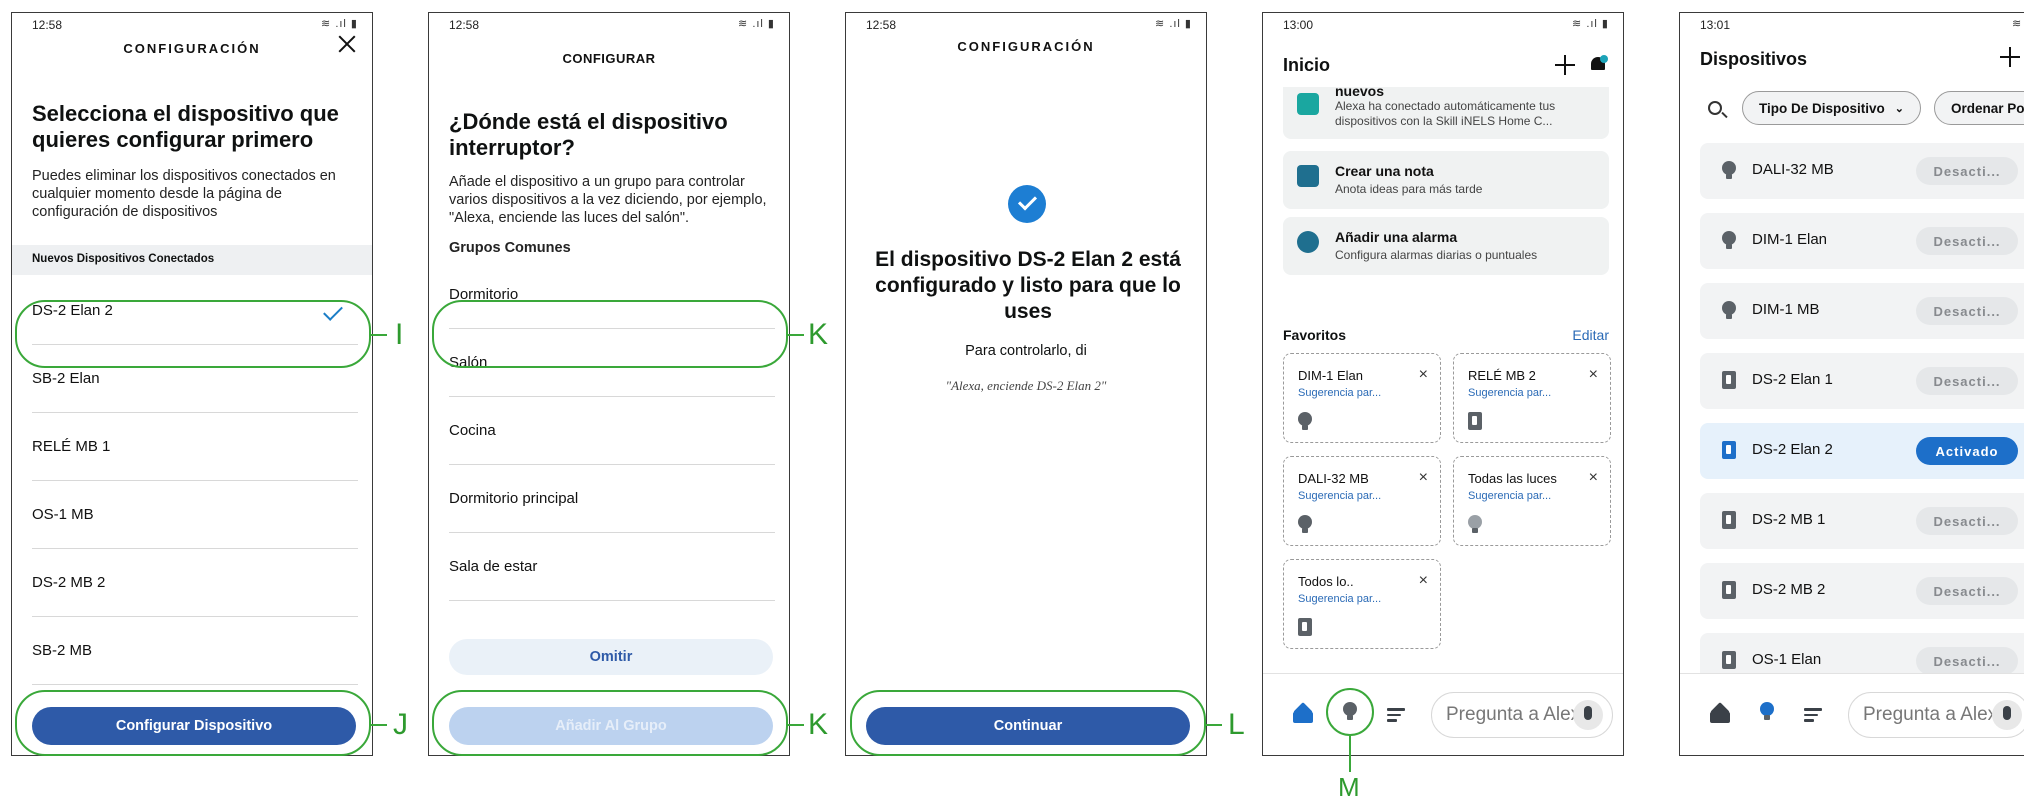 The width and height of the screenshot is (2024, 803). Describe the element at coordinates (1308, 176) in the screenshot. I see `note-icon` at that location.